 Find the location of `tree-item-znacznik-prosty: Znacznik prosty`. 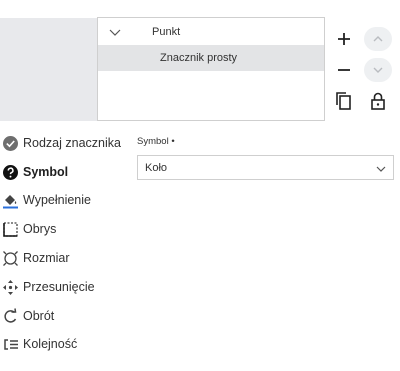

tree-item-znacznik-prosty: Znacznik prosty is located at coordinates (211, 58).